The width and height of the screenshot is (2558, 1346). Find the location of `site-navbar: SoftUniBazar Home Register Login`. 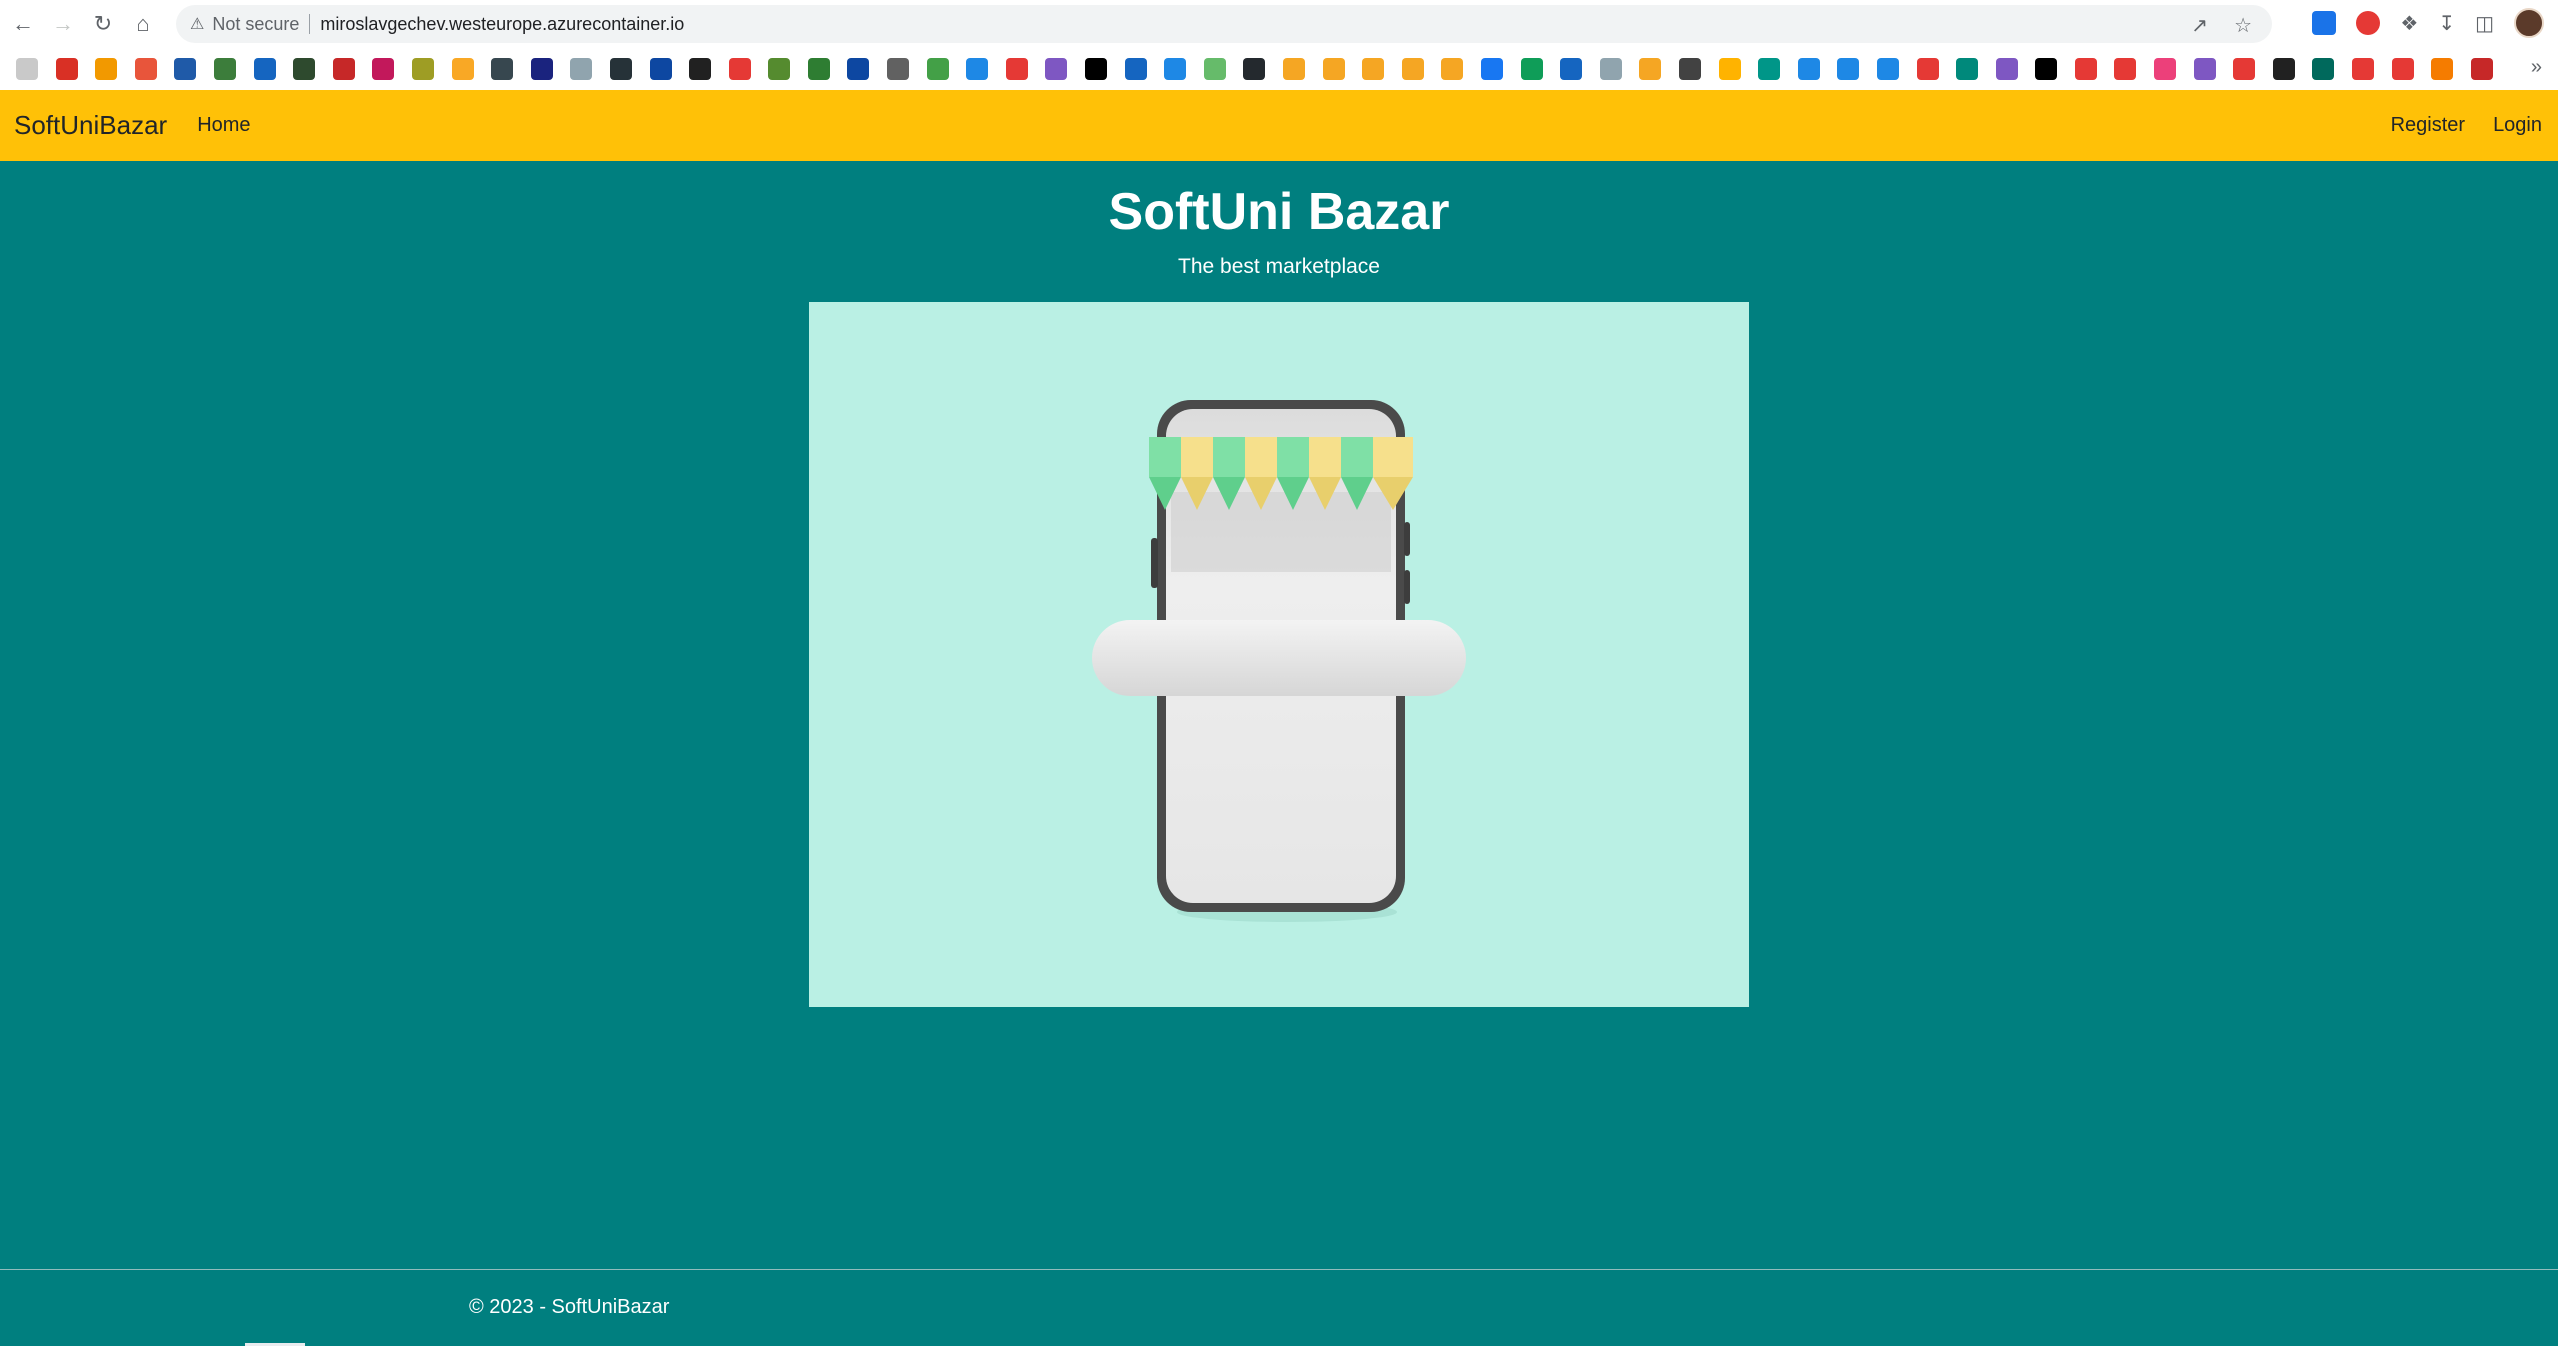

site-navbar: SoftUniBazar Home Register Login is located at coordinates (1279, 125).